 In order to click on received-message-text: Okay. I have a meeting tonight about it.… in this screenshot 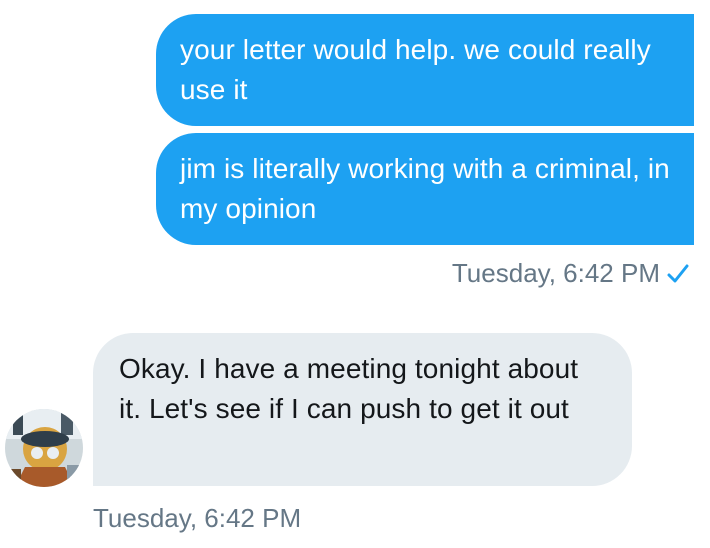, I will do `click(349, 388)`.